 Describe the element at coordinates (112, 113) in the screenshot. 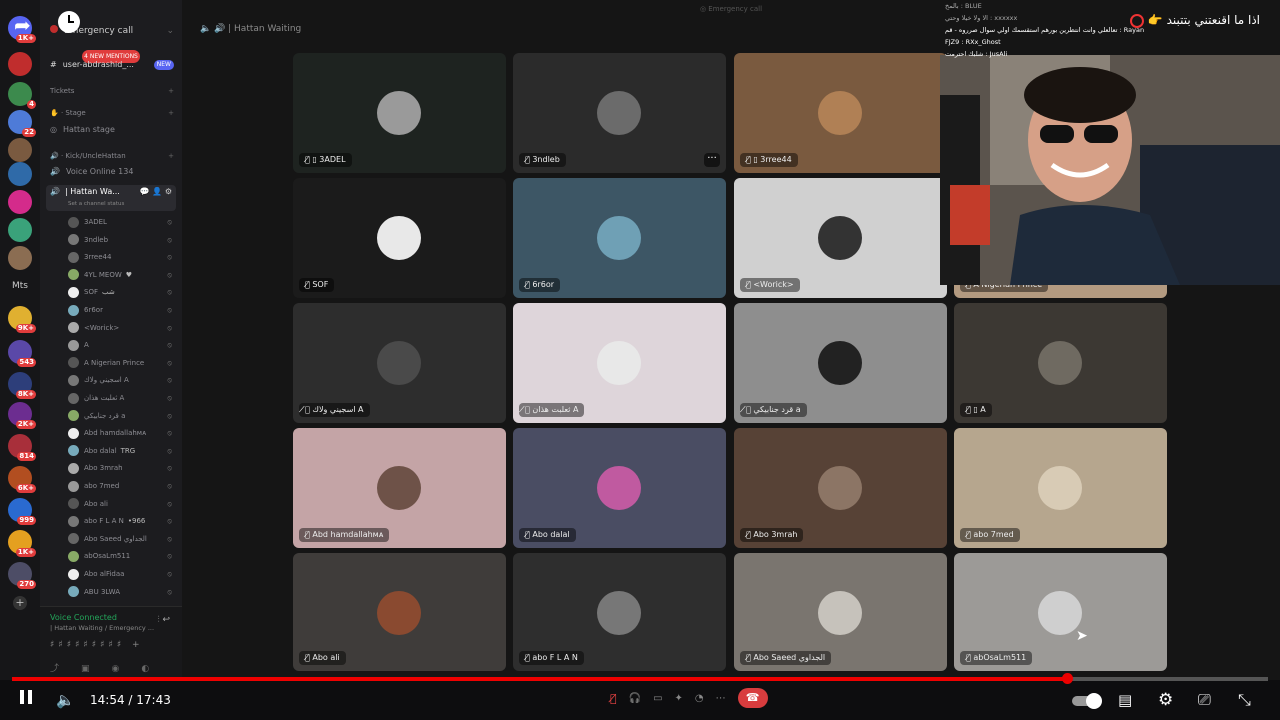

I see `category-stage: ✋ · Stage +` at that location.